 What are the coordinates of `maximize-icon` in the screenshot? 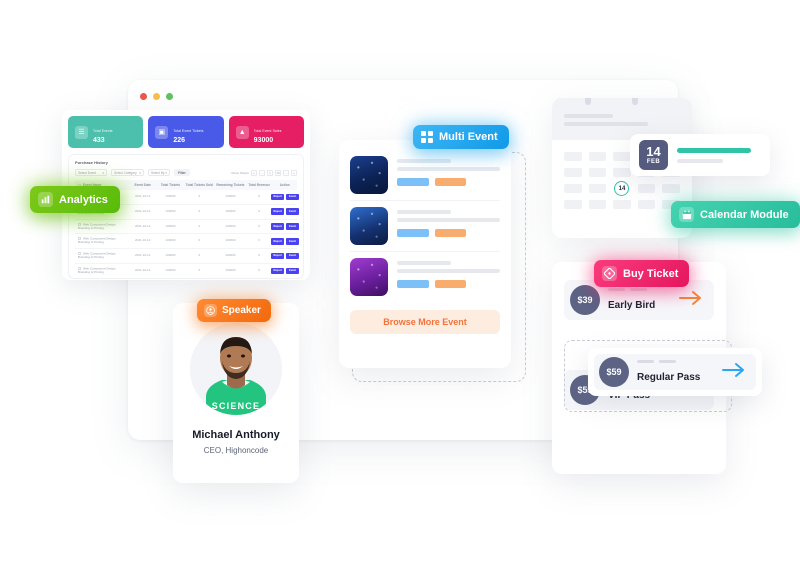 It's located at (169, 96).